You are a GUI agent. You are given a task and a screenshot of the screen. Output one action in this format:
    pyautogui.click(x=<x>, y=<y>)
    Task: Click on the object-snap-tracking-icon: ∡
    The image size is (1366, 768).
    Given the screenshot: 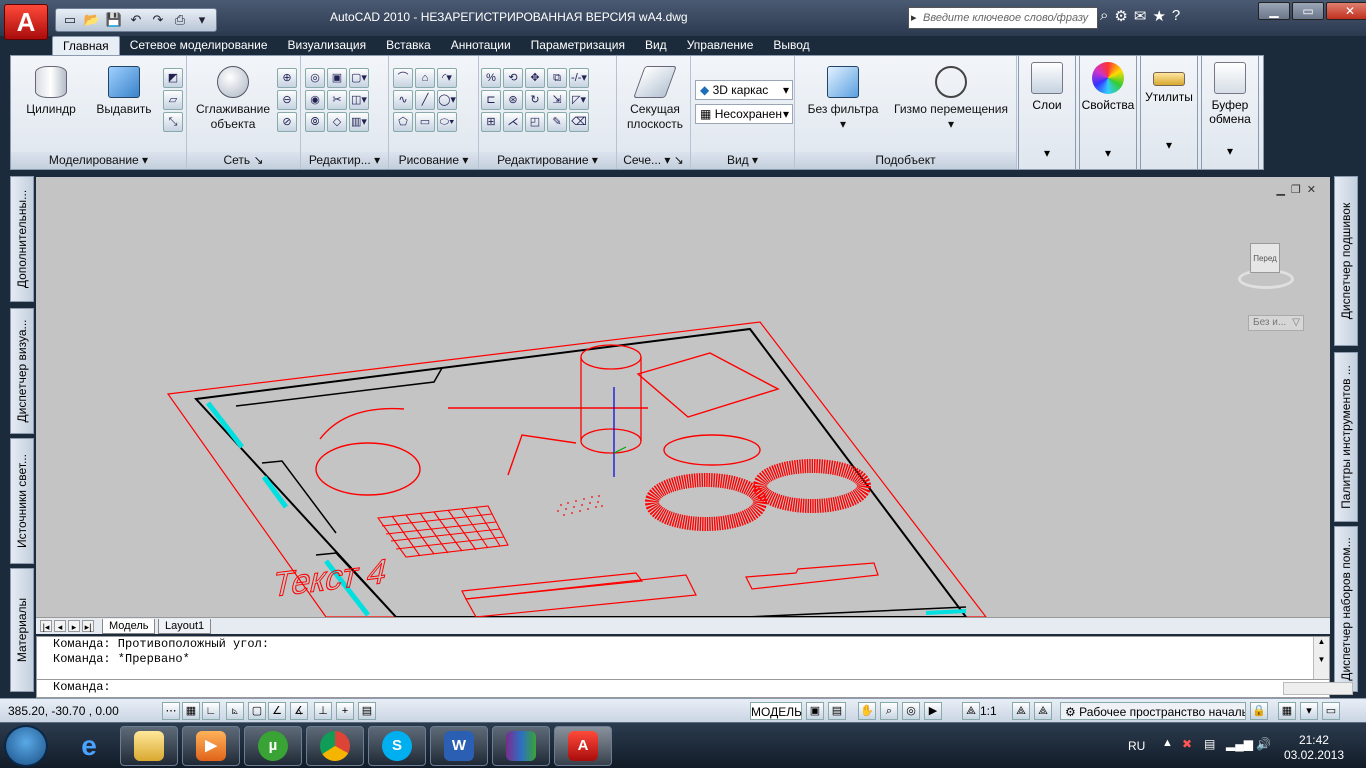 What is the action you would take?
    pyautogui.click(x=299, y=711)
    